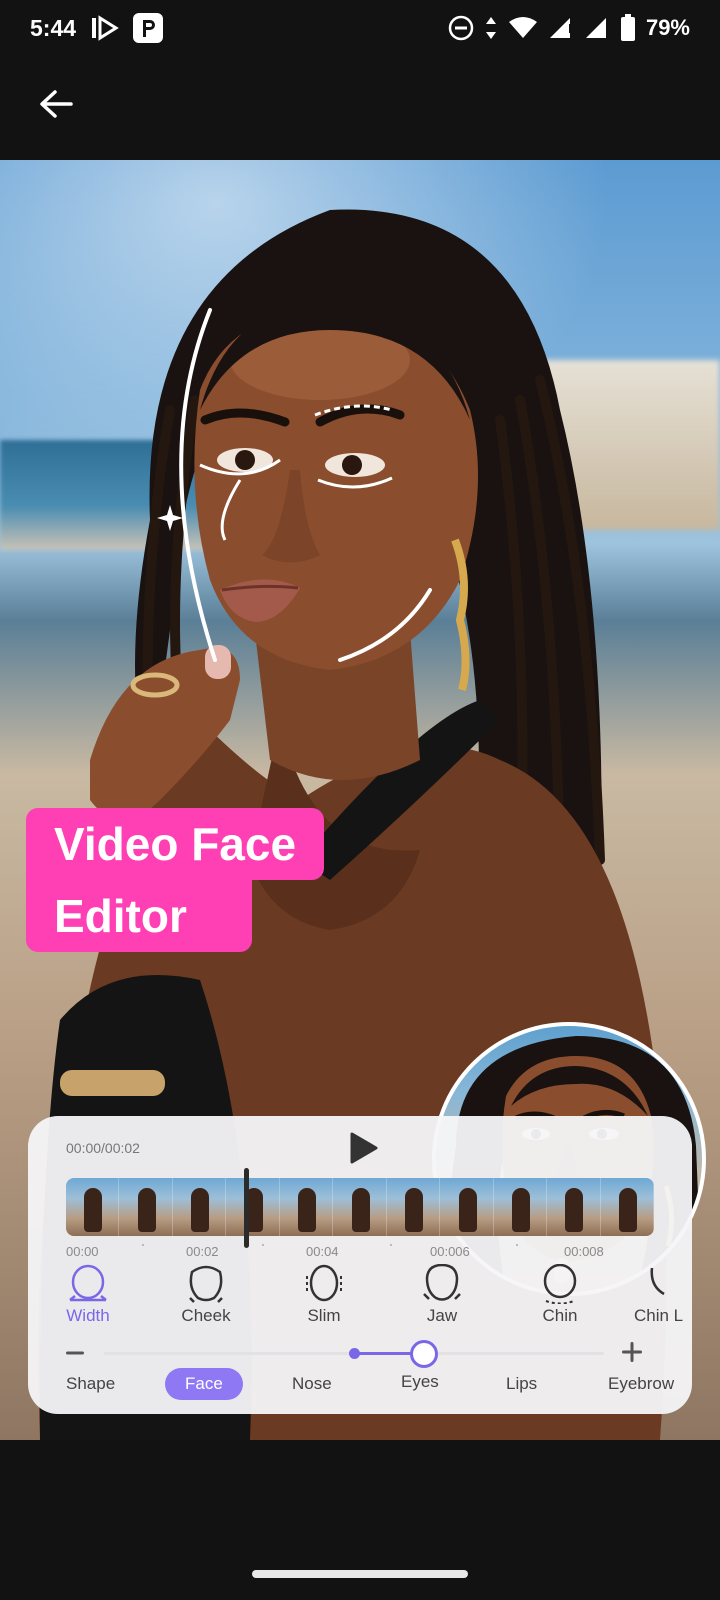 The height and width of the screenshot is (1600, 720). I want to click on arrow-left-icon, so click(56, 104).